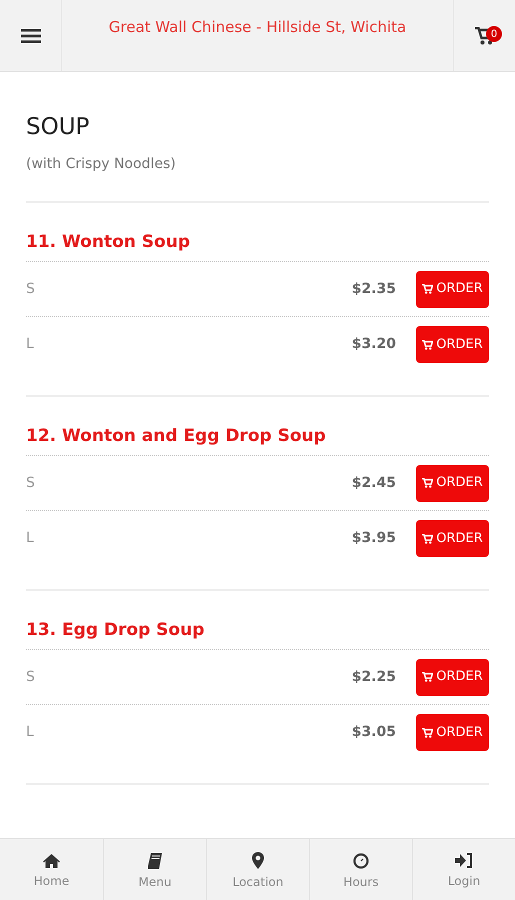 The width and height of the screenshot is (515, 900). What do you see at coordinates (374, 677) in the screenshot?
I see `price: $2.25` at bounding box center [374, 677].